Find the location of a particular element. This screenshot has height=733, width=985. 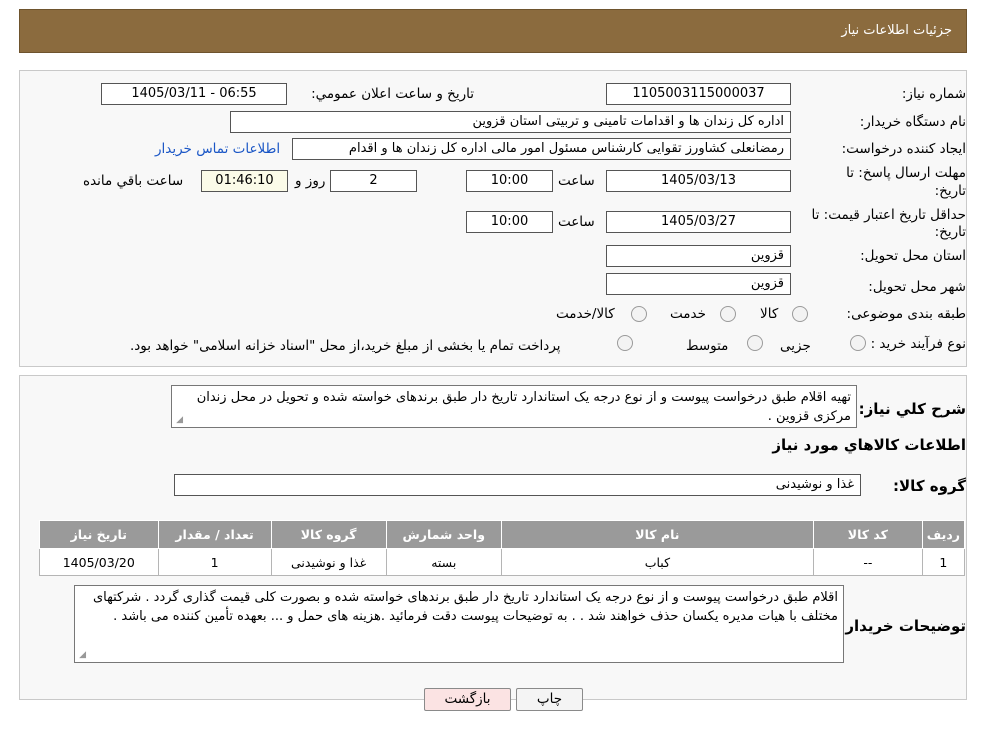

city-field: قزوین is located at coordinates (698, 284).